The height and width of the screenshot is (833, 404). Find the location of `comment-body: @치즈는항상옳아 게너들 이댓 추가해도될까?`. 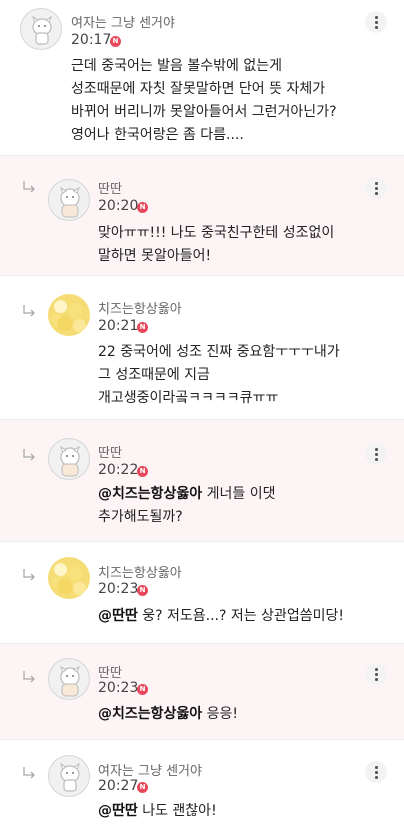

comment-body: @치즈는항상옳아 게너들 이댓 추가해도될까? is located at coordinates (187, 505).